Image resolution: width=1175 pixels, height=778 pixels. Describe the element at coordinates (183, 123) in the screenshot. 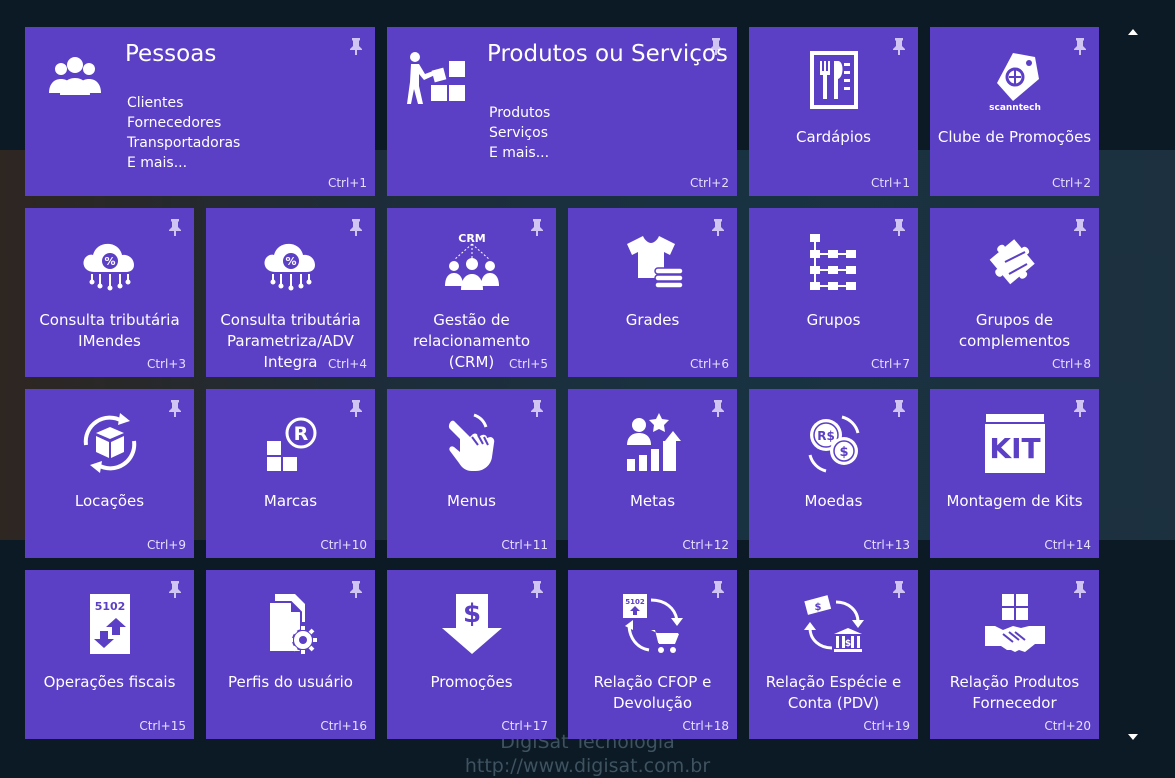

I see `sublink-fornecedores: Fornecedores` at that location.